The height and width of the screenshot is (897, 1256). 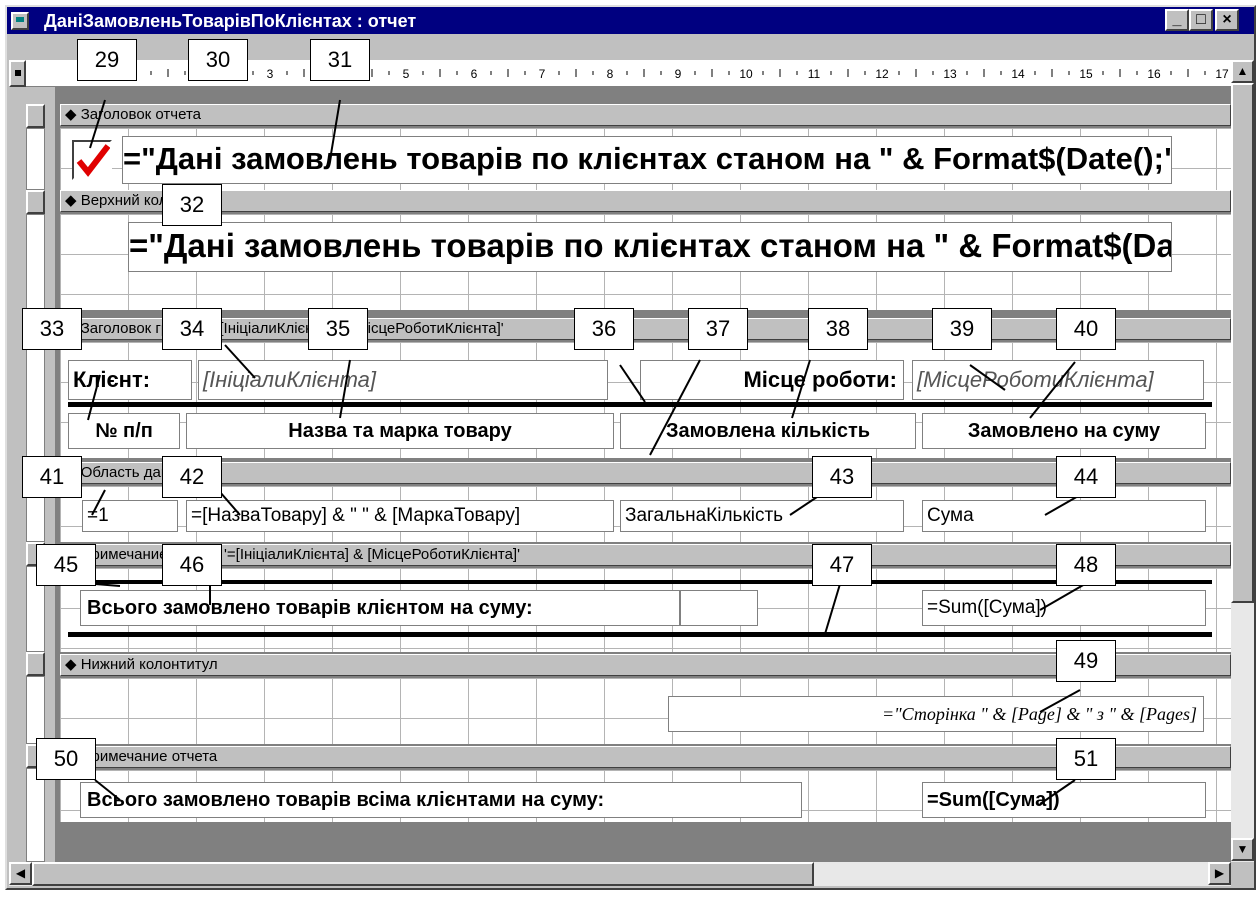 What do you see at coordinates (66, 565) in the screenshot?
I see `callout-45: 45` at bounding box center [66, 565].